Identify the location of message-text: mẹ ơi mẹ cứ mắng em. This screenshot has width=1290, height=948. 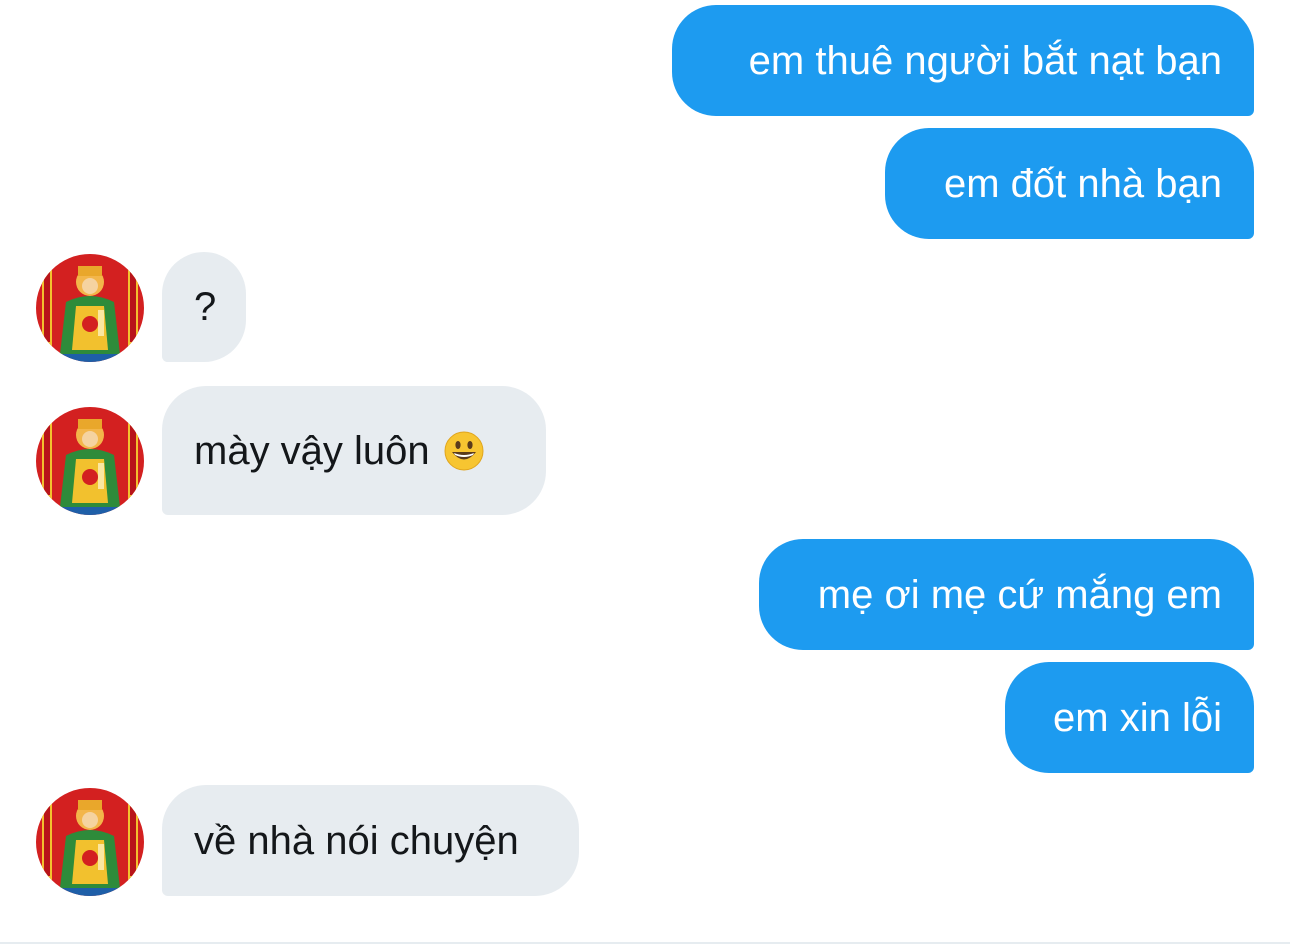
(1019, 594).